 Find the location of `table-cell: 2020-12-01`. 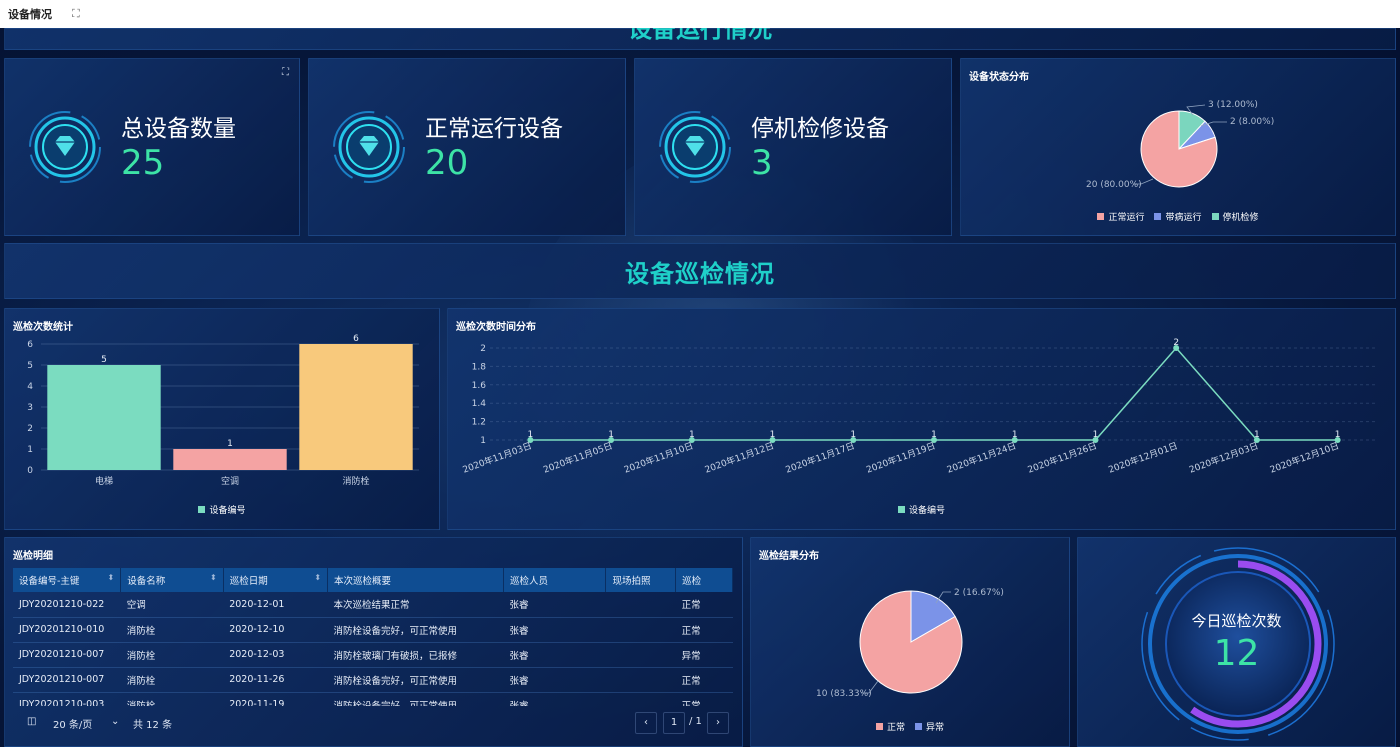

table-cell: 2020-12-01 is located at coordinates (275, 605).